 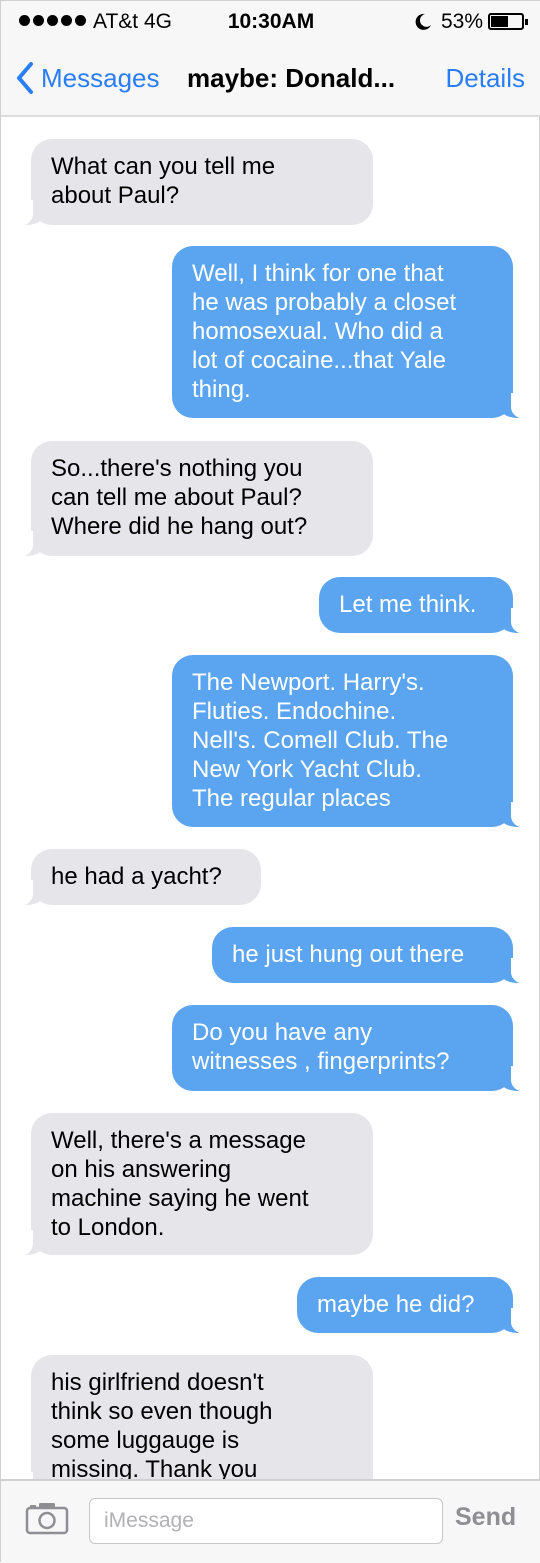 What do you see at coordinates (462, 21) in the screenshot?
I see `battery-percent: 53%` at bounding box center [462, 21].